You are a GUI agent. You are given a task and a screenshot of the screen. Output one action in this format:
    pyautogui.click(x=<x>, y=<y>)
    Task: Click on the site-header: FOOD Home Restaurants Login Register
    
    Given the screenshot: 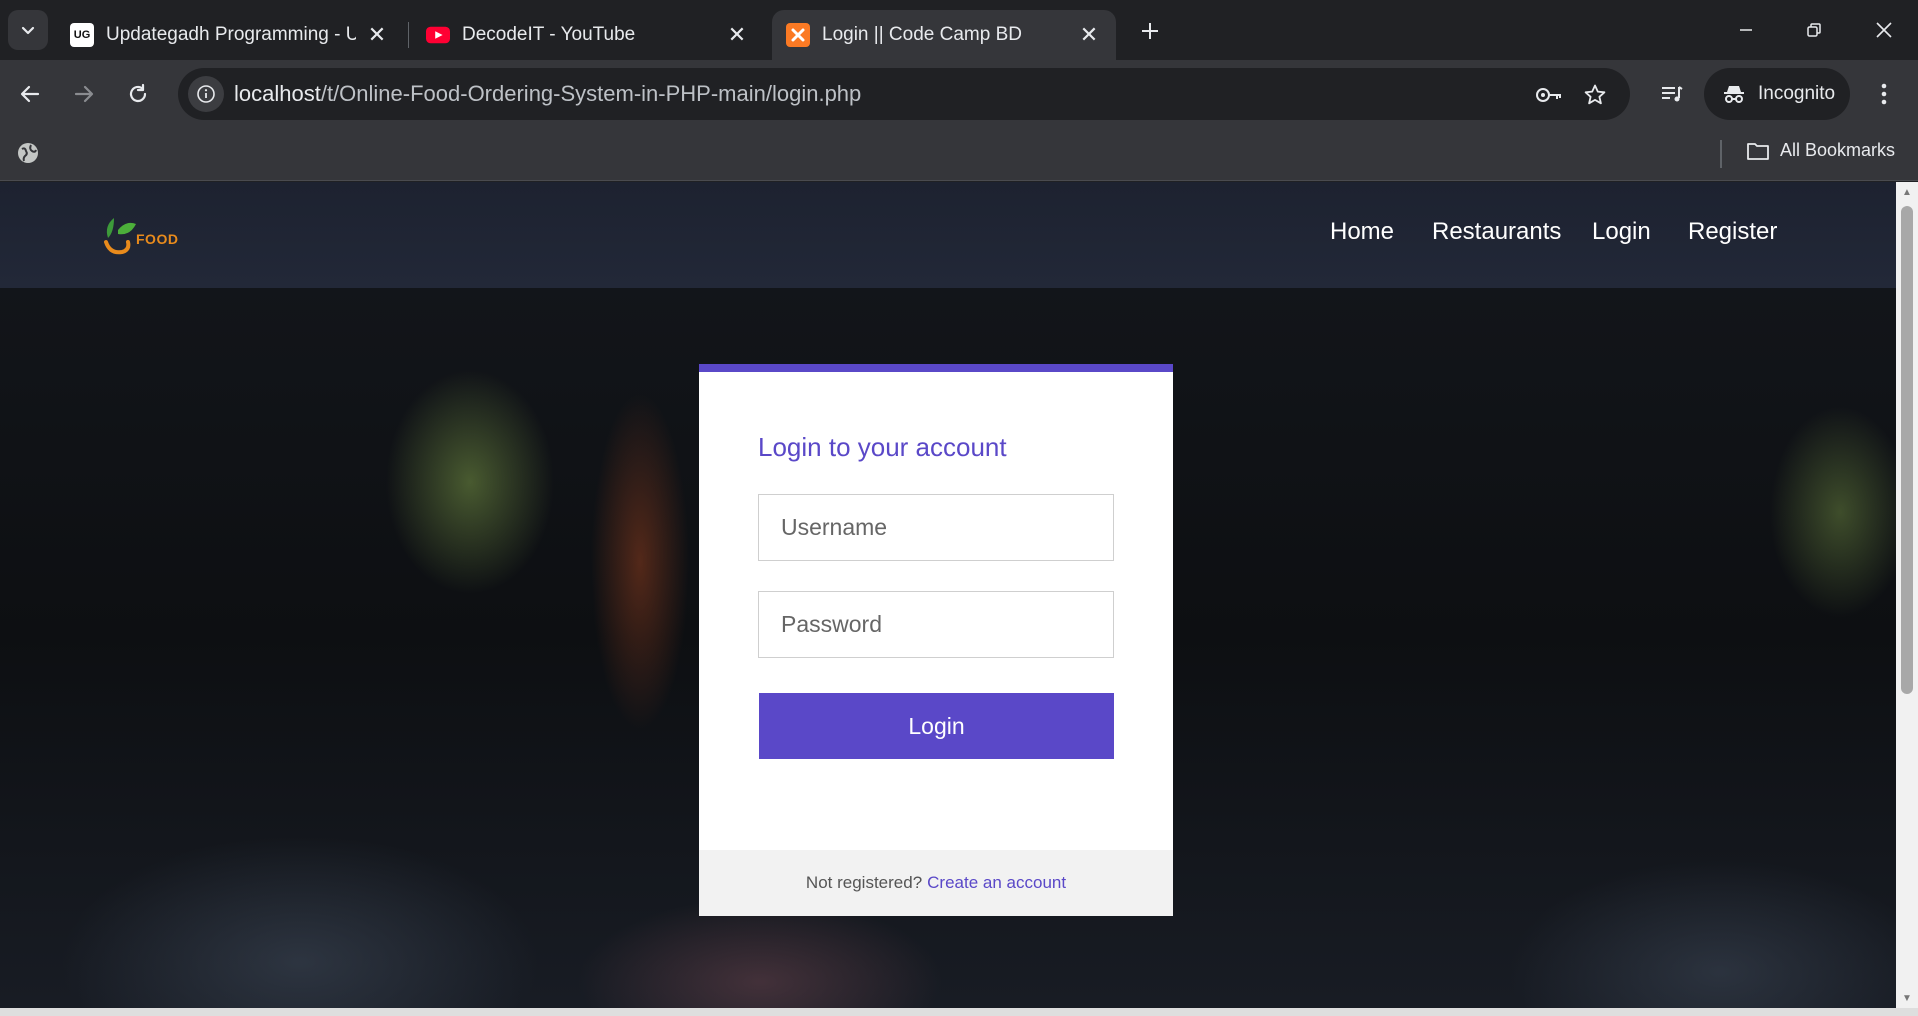 What is the action you would take?
    pyautogui.click(x=948, y=235)
    